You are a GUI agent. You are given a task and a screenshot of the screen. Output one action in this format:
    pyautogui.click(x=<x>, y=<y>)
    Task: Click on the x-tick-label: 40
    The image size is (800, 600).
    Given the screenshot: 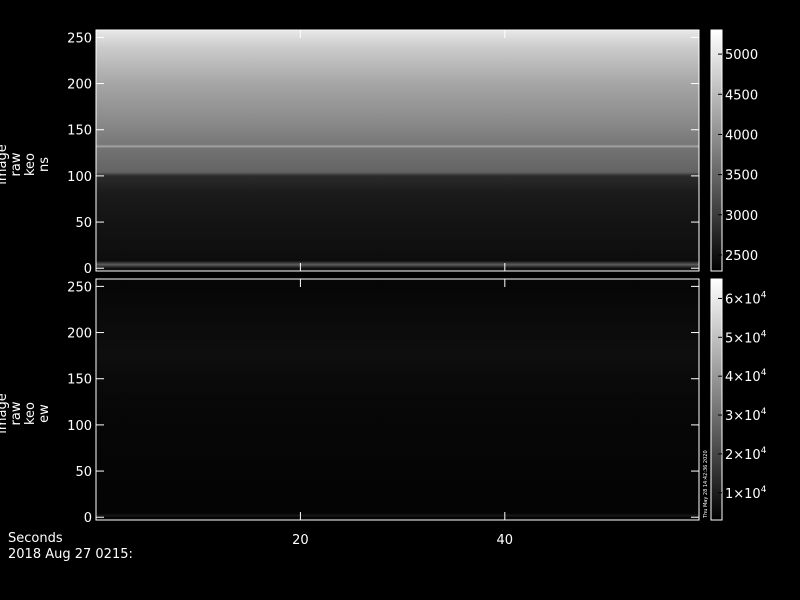 What is the action you would take?
    pyautogui.click(x=505, y=540)
    